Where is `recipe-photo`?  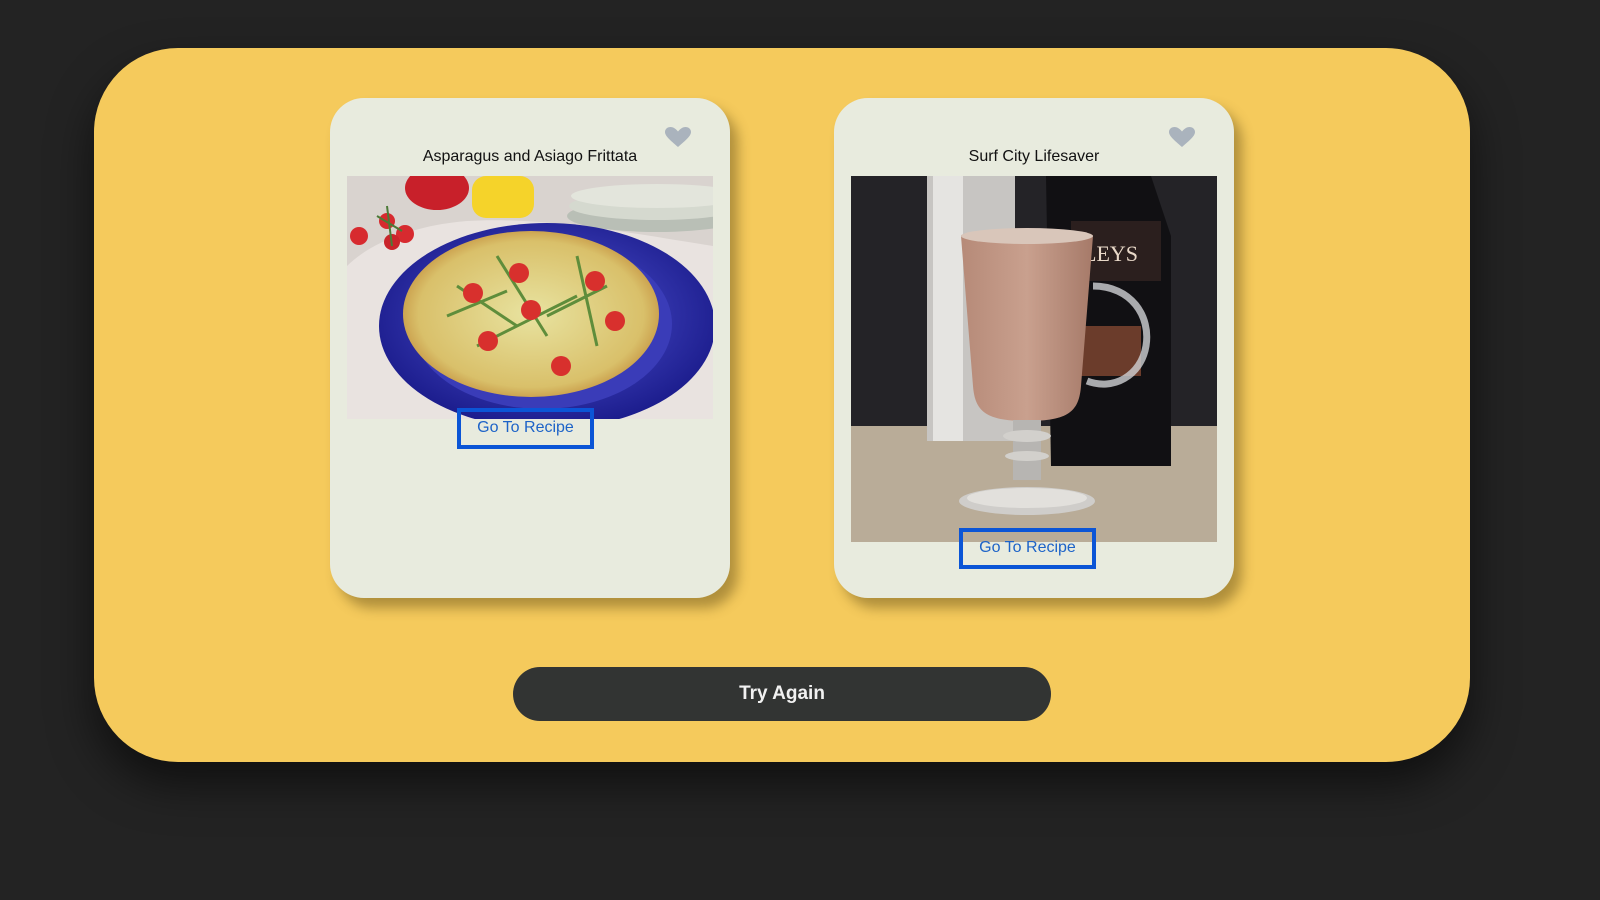
recipe-photo is located at coordinates (530, 297).